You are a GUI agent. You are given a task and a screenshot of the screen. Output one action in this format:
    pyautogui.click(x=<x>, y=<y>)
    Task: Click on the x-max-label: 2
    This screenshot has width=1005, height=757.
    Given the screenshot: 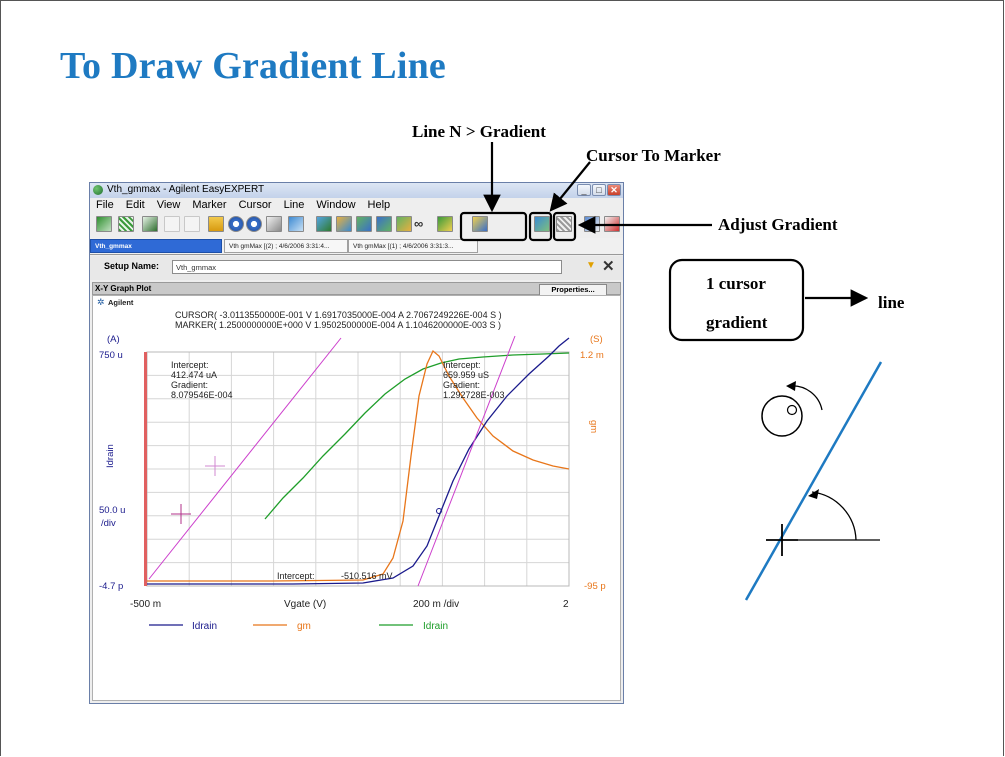 What is the action you would take?
    pyautogui.click(x=566, y=604)
    